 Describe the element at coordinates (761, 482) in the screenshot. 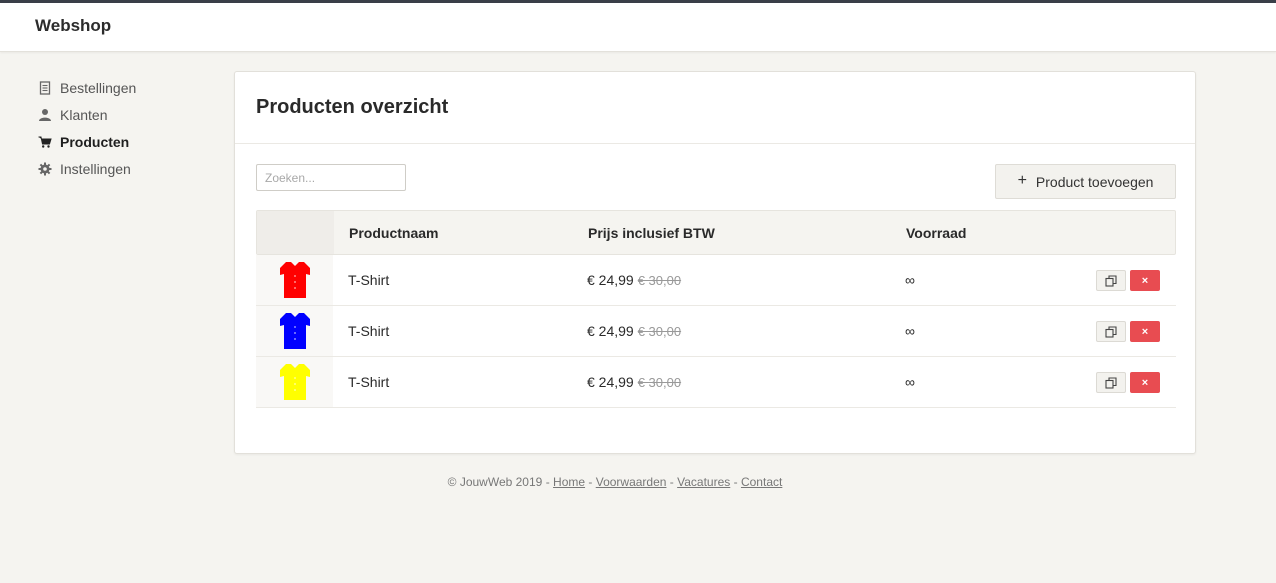

I see `footer-link-contact: Contact` at that location.